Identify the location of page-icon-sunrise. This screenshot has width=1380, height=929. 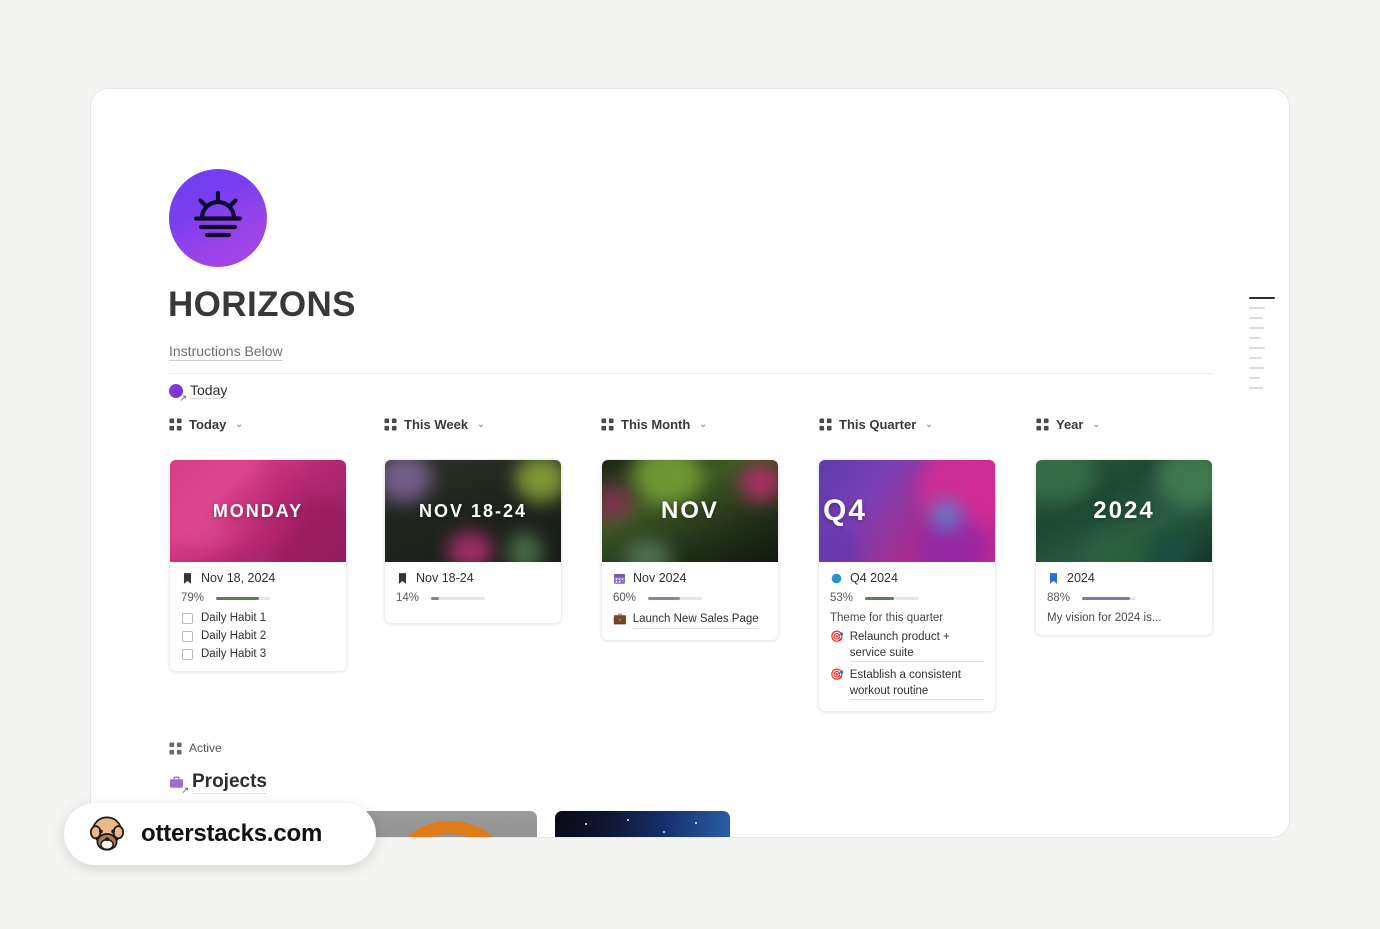
(218, 218).